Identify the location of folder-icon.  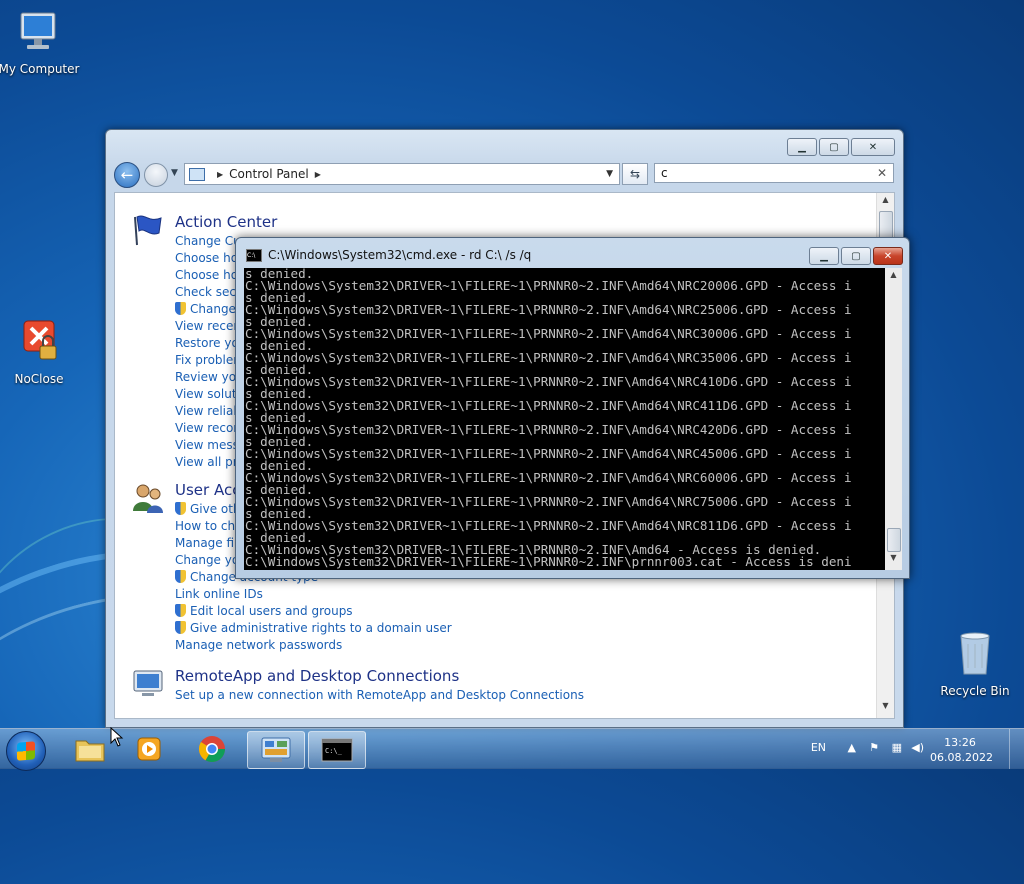
(90, 751).